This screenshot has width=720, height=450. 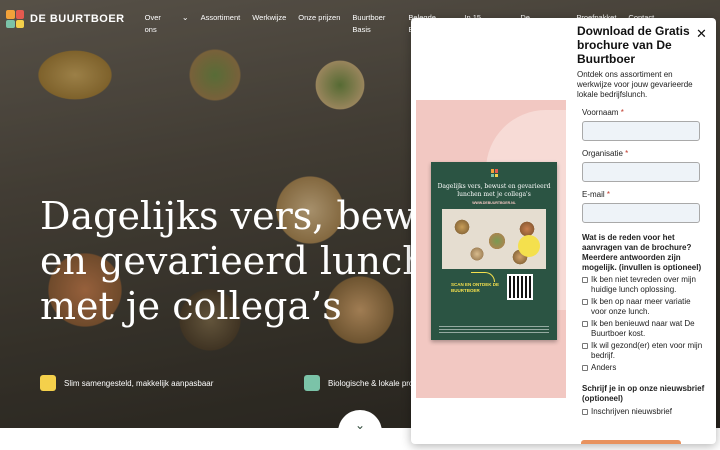 What do you see at coordinates (167, 30) in the screenshot?
I see `nav-item: Over ons ⌄` at bounding box center [167, 30].